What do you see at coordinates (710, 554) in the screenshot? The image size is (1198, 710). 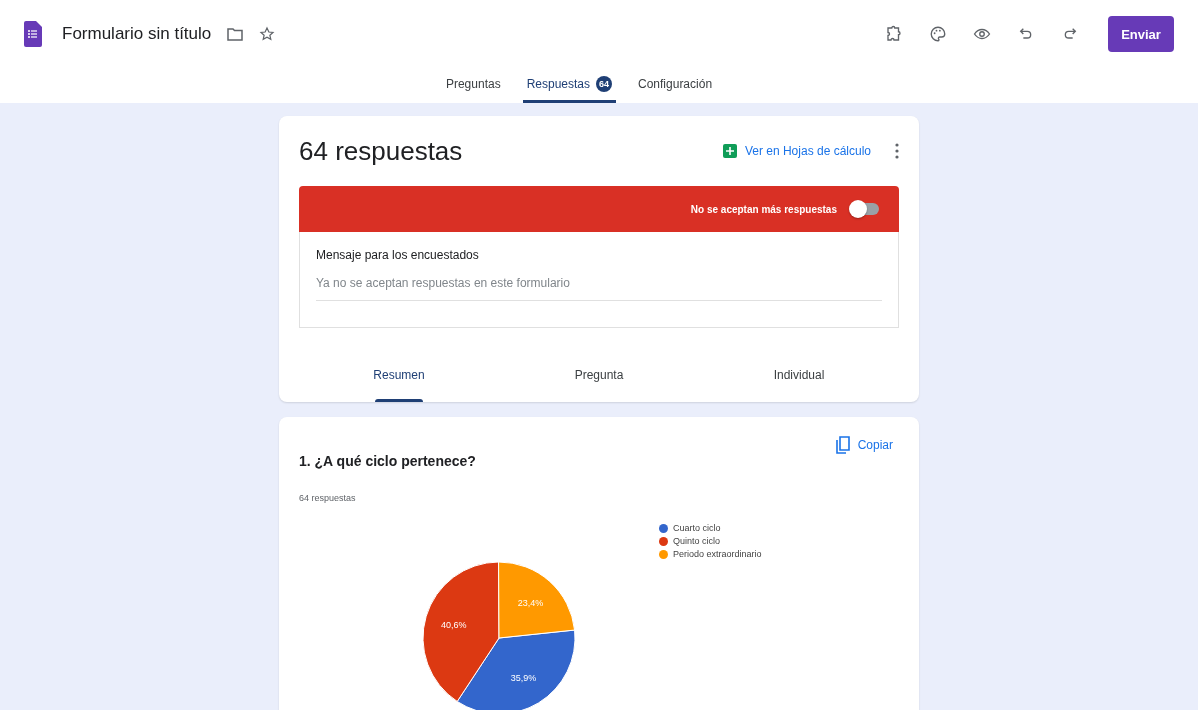 I see `legend-item: Periodo extraordinario` at bounding box center [710, 554].